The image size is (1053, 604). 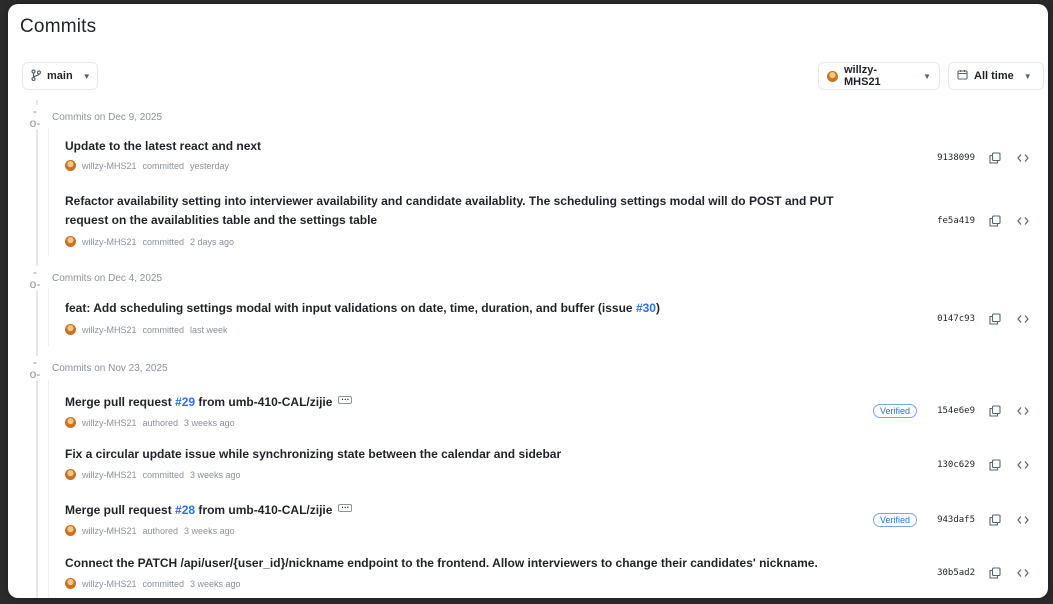 What do you see at coordinates (107, 117) in the screenshot?
I see `commit-group-date: Commits on Dec 9, 2025` at bounding box center [107, 117].